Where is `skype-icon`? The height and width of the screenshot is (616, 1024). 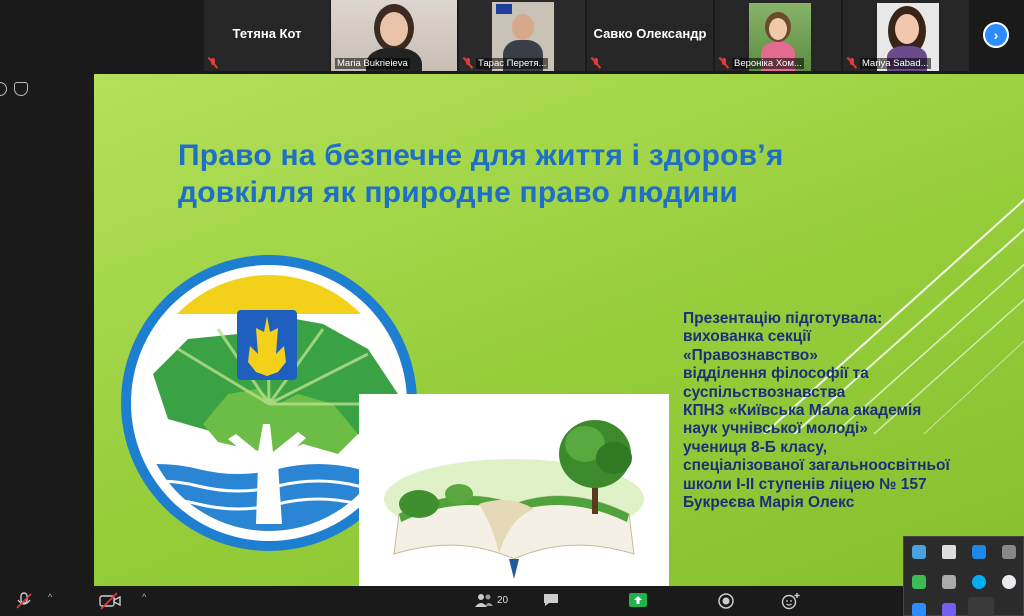 skype-icon is located at coordinates (979, 582).